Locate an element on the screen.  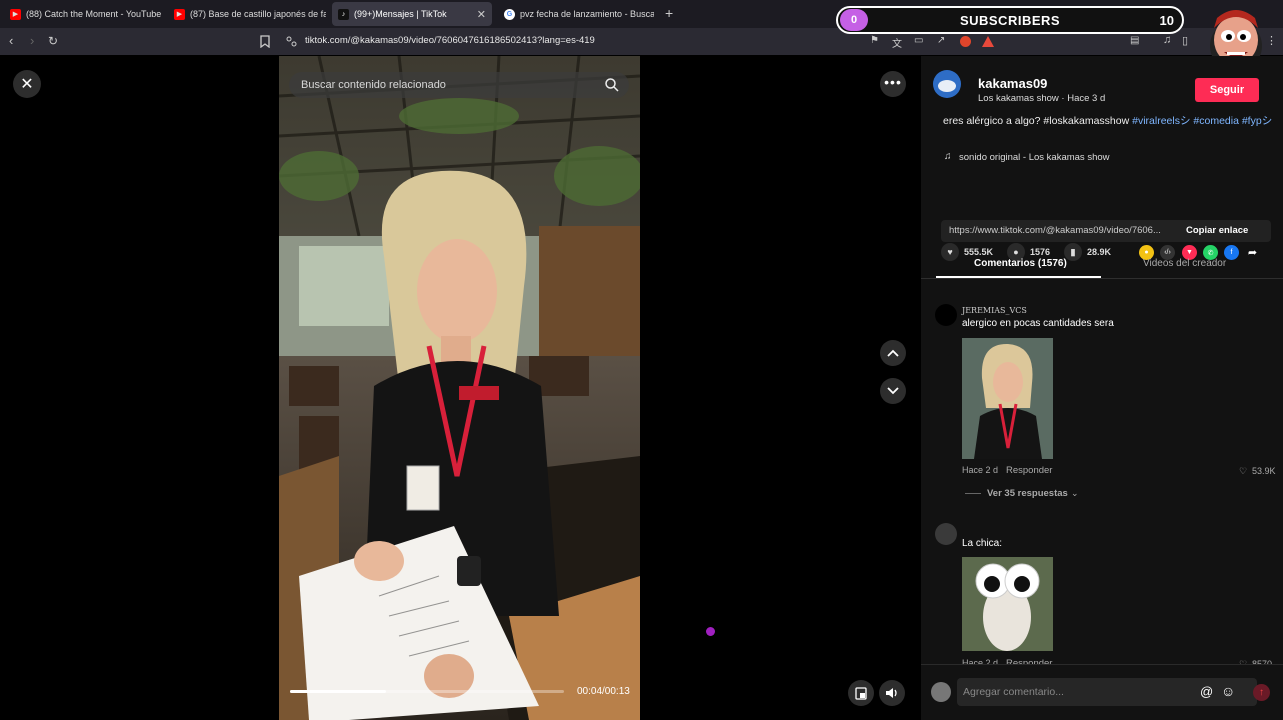
translate-icon: 文 is located at coordinates (897, 42).